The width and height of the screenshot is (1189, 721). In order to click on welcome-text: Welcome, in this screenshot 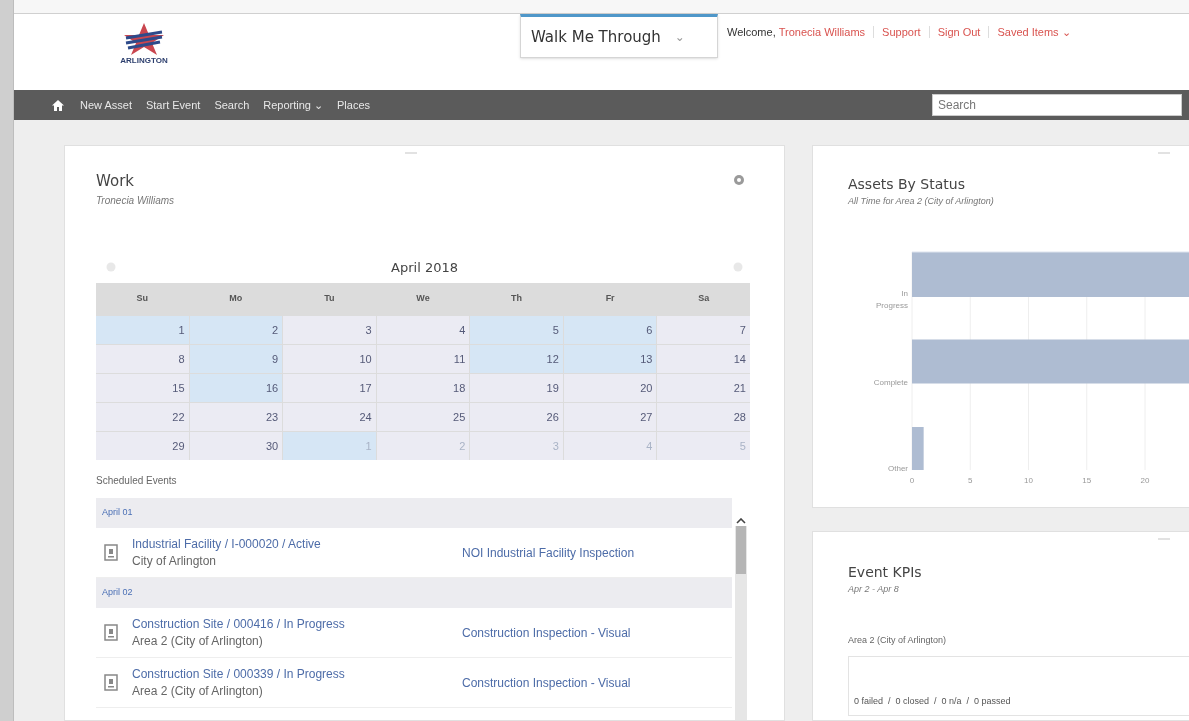, I will do `click(751, 32)`.